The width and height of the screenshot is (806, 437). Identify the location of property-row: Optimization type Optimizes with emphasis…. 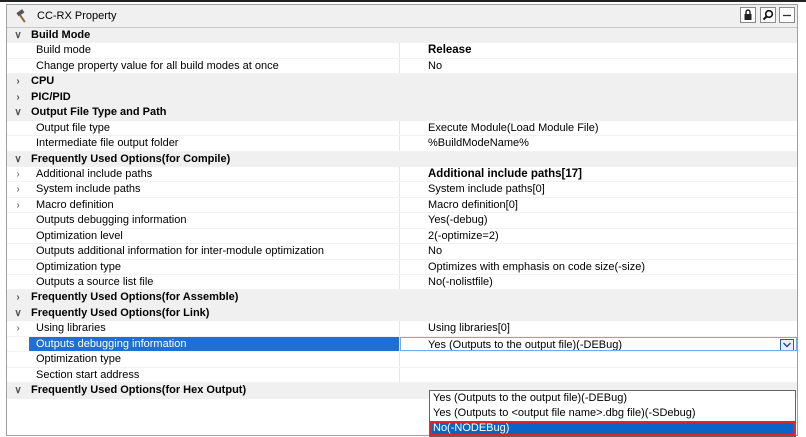
(402, 267).